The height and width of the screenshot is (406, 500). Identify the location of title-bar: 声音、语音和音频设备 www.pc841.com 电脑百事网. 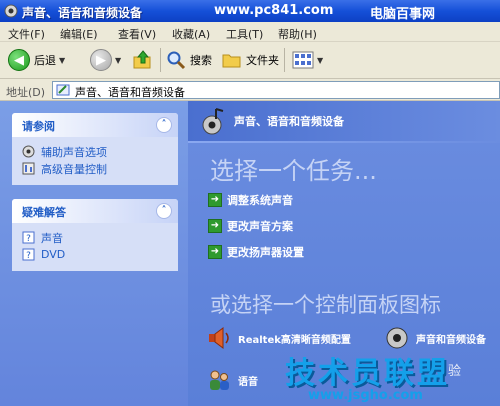
(250, 11).